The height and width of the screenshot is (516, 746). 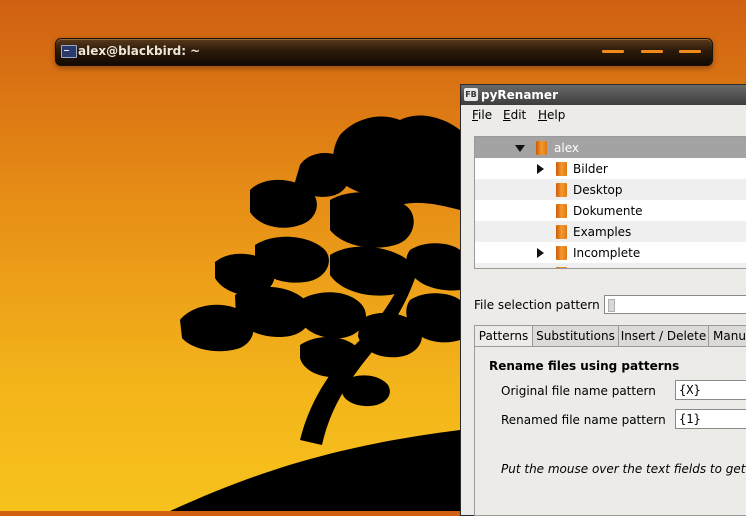 I want to click on menu-file: File, so click(x=482, y=115).